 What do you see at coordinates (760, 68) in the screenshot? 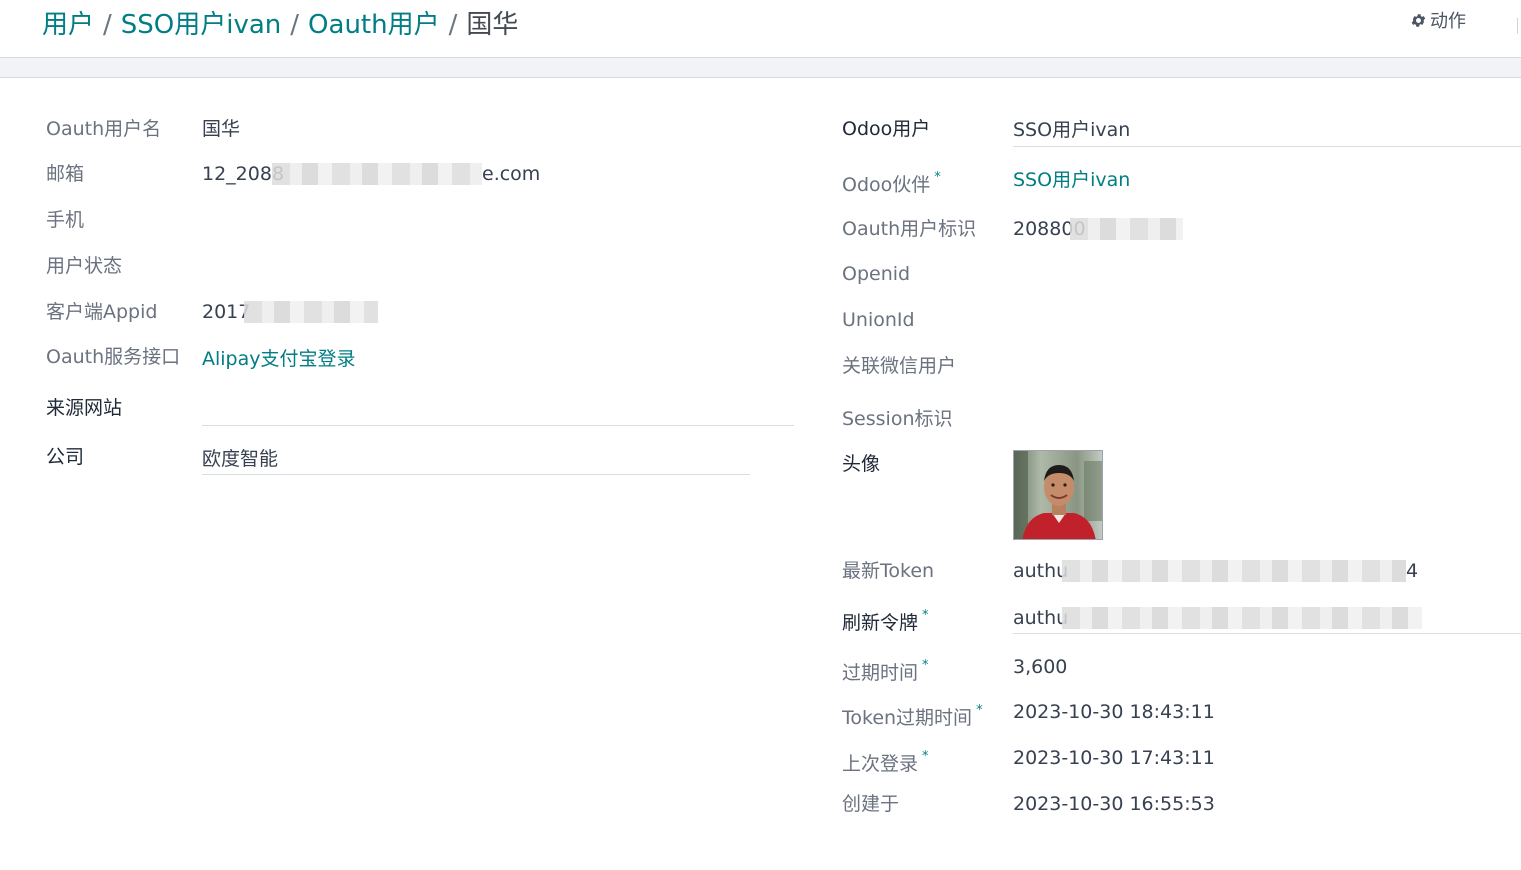
I see `statusbar` at bounding box center [760, 68].